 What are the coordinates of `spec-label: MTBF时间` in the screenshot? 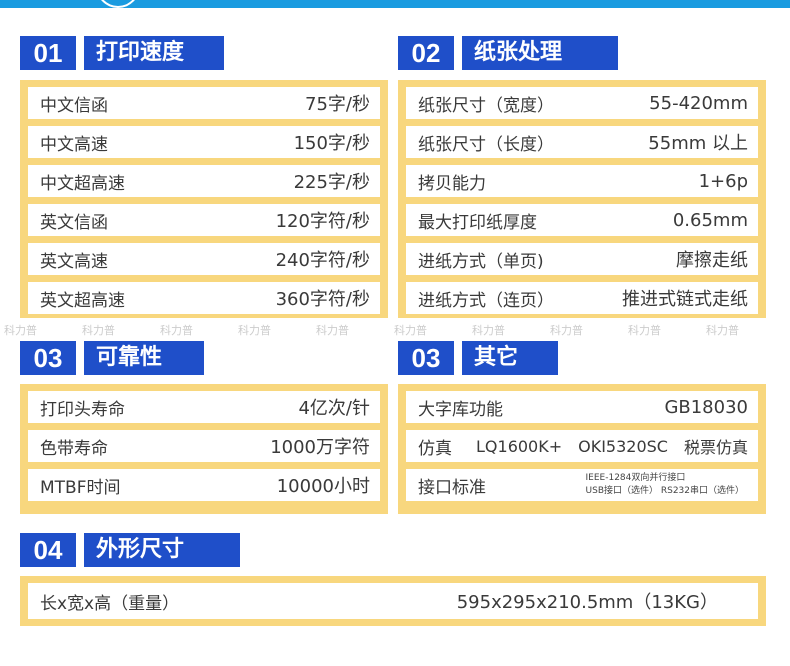 It's located at (80, 487).